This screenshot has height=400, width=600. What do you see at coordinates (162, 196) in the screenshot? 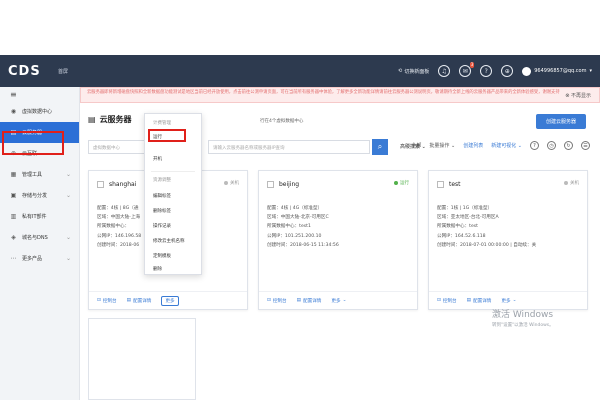
I see `menu-item-edit-tags: 编辑标签` at bounding box center [162, 196].